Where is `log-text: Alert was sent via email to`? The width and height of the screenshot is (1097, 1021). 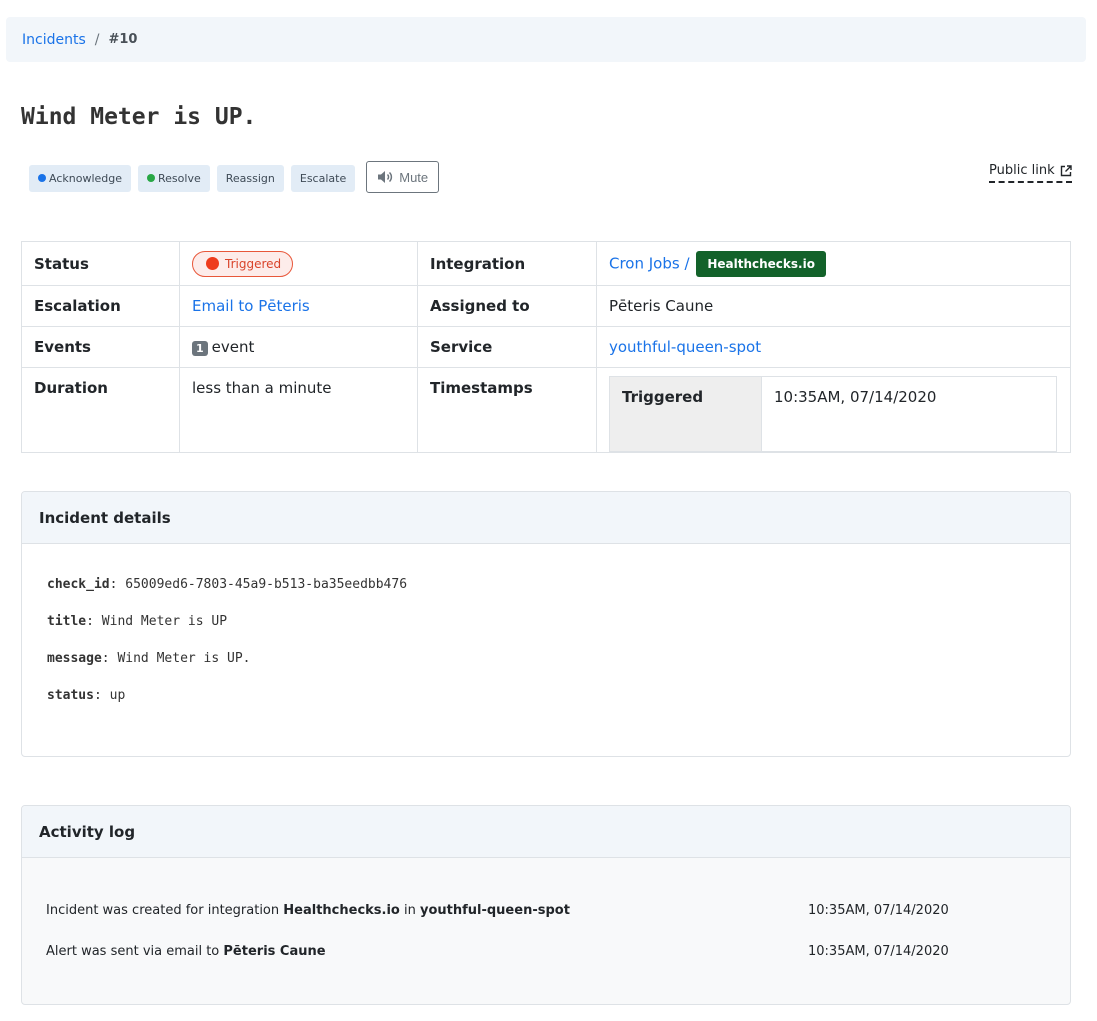
log-text: Alert was sent via email to is located at coordinates (135, 951).